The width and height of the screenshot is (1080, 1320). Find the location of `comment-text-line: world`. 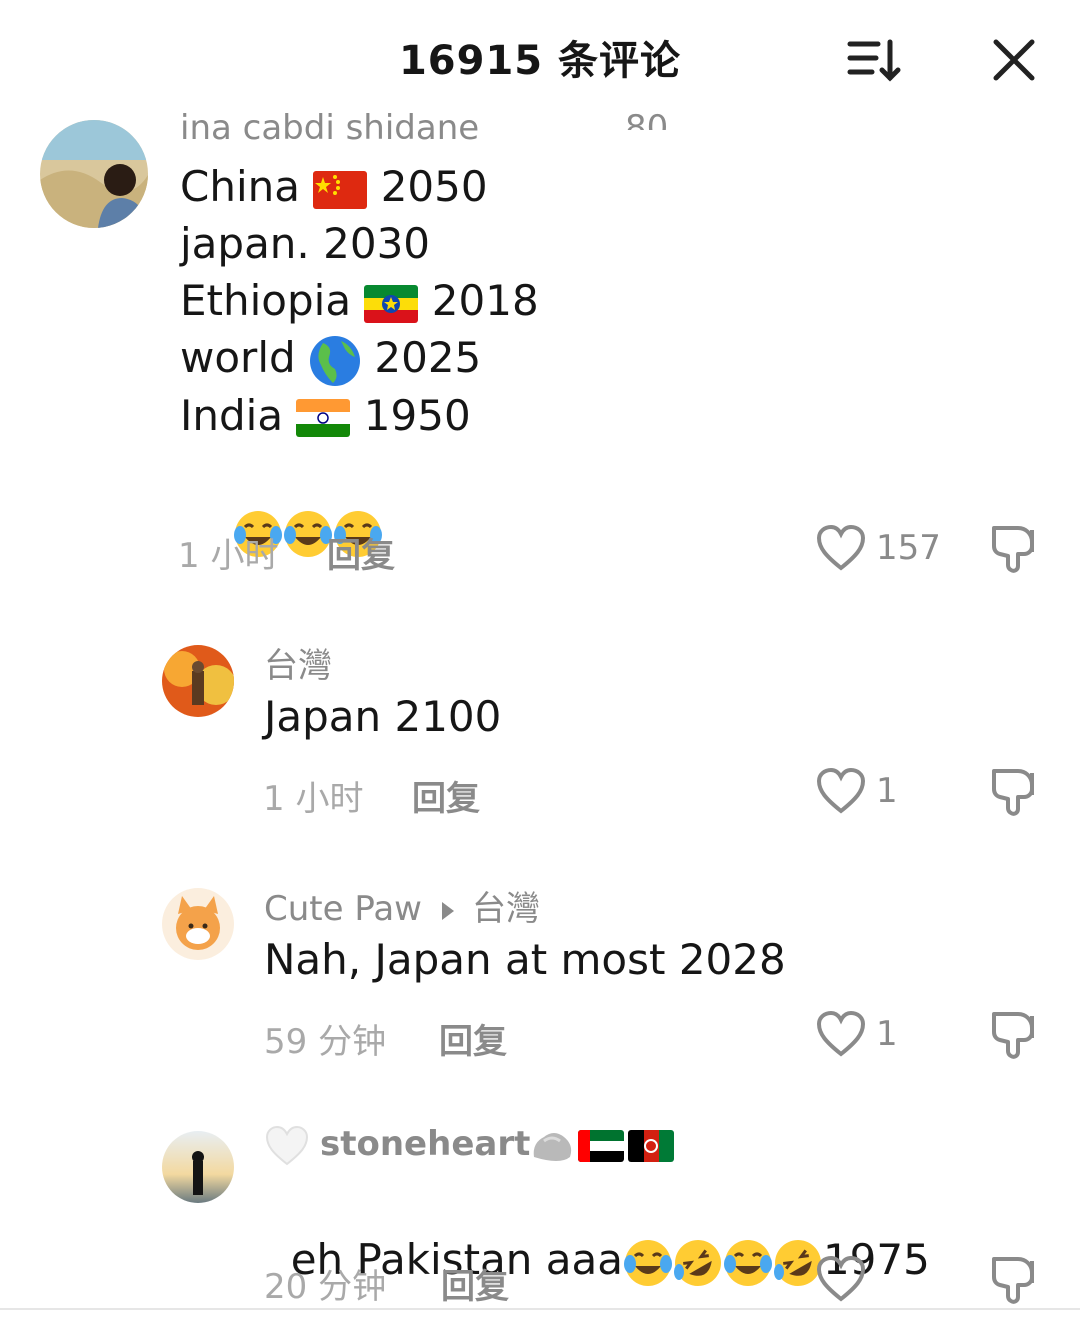

comment-text-line: world is located at coordinates (238, 357).